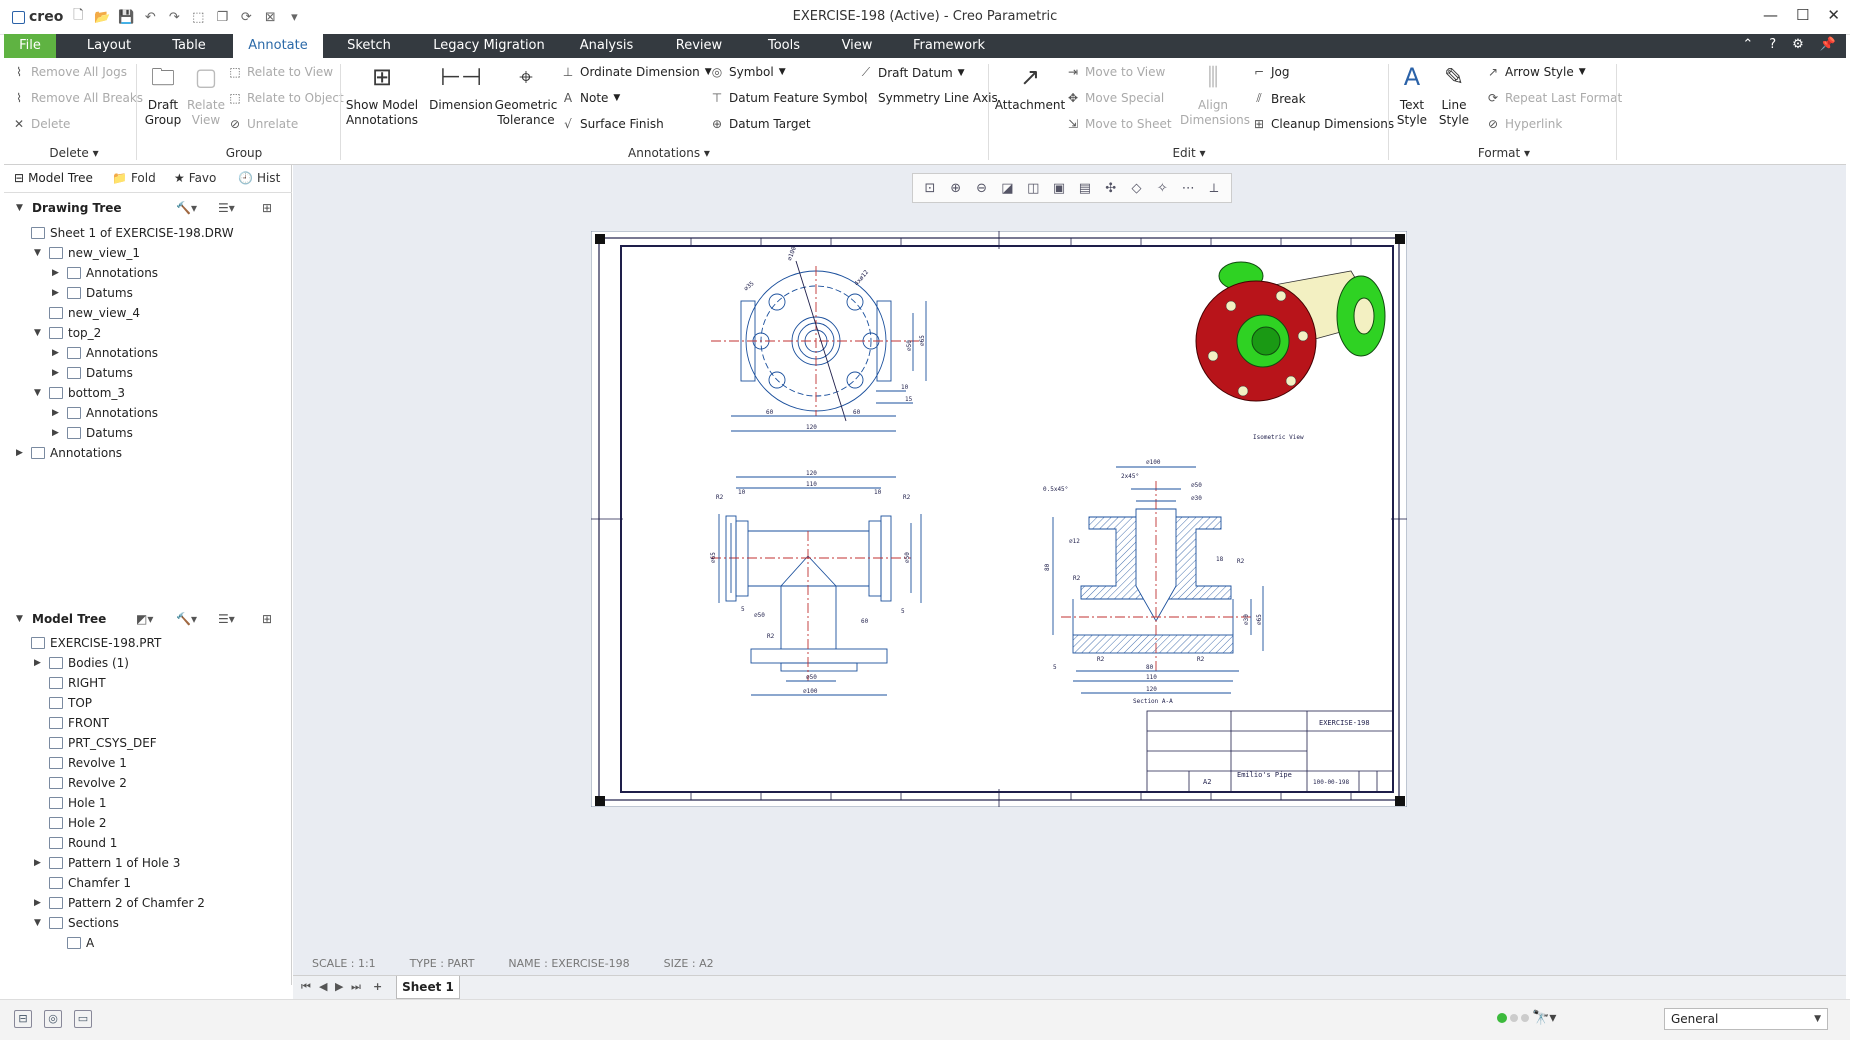 This screenshot has height=1040, width=1850. Describe the element at coordinates (1119, 124) in the screenshot. I see `move-to-sheet-button: ⇲ Move to Sheet` at that location.